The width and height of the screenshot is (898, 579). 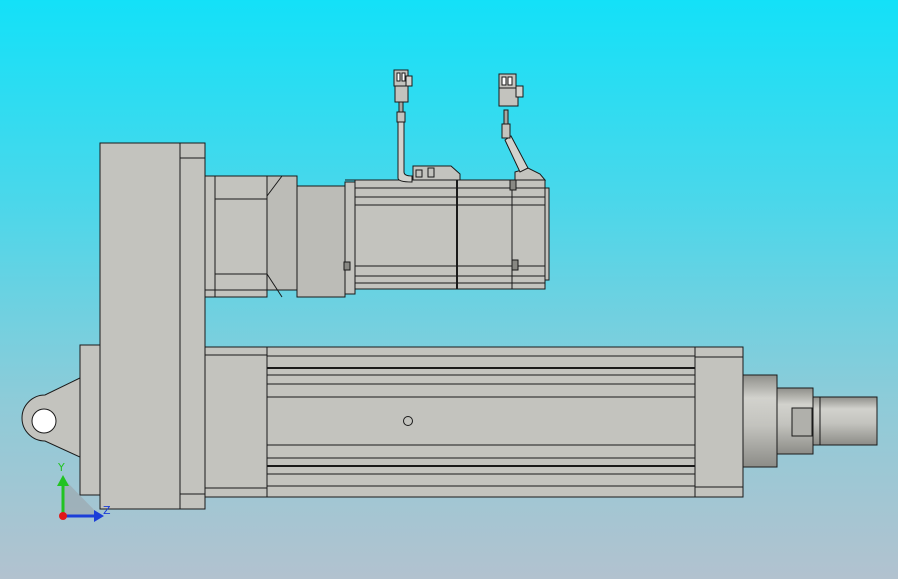 What do you see at coordinates (513, 123) in the screenshot?
I see `power-cable` at bounding box center [513, 123].